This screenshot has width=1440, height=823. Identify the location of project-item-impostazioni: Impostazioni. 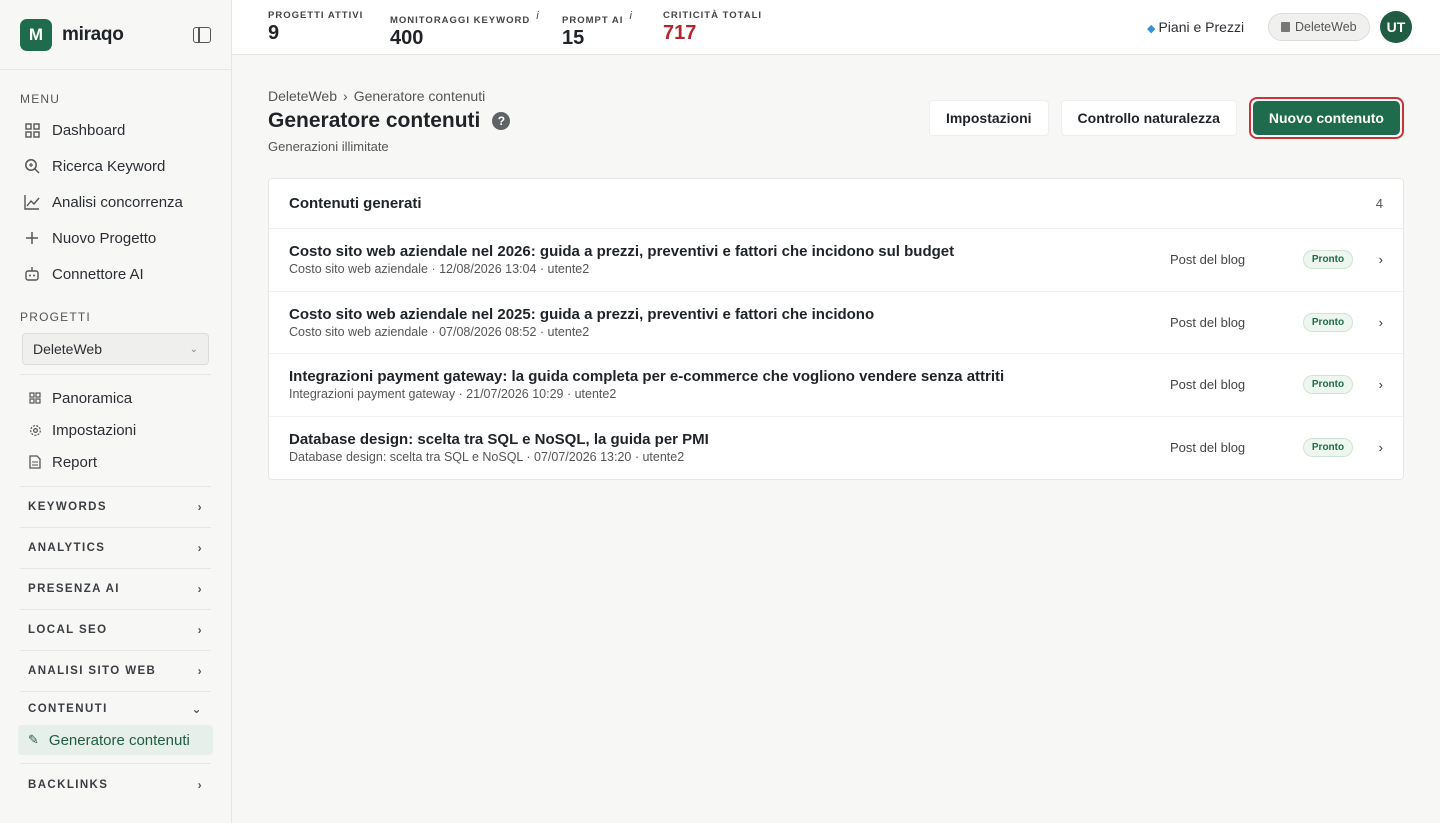
(115, 430).